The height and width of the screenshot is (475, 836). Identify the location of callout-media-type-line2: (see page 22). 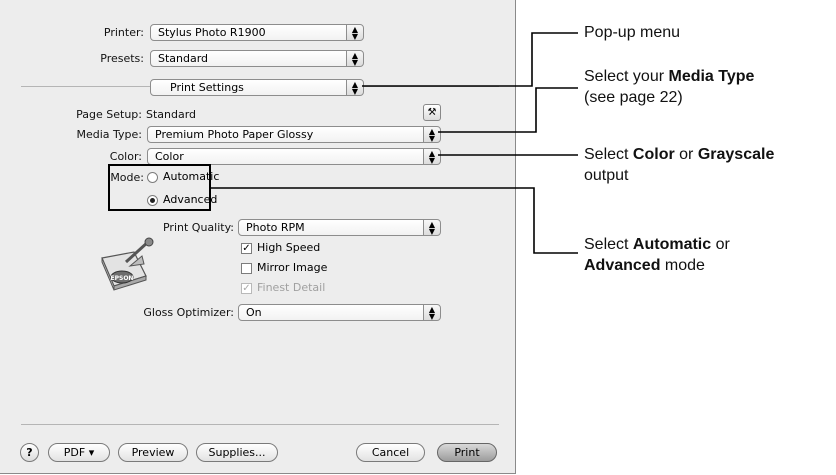
(633, 97).